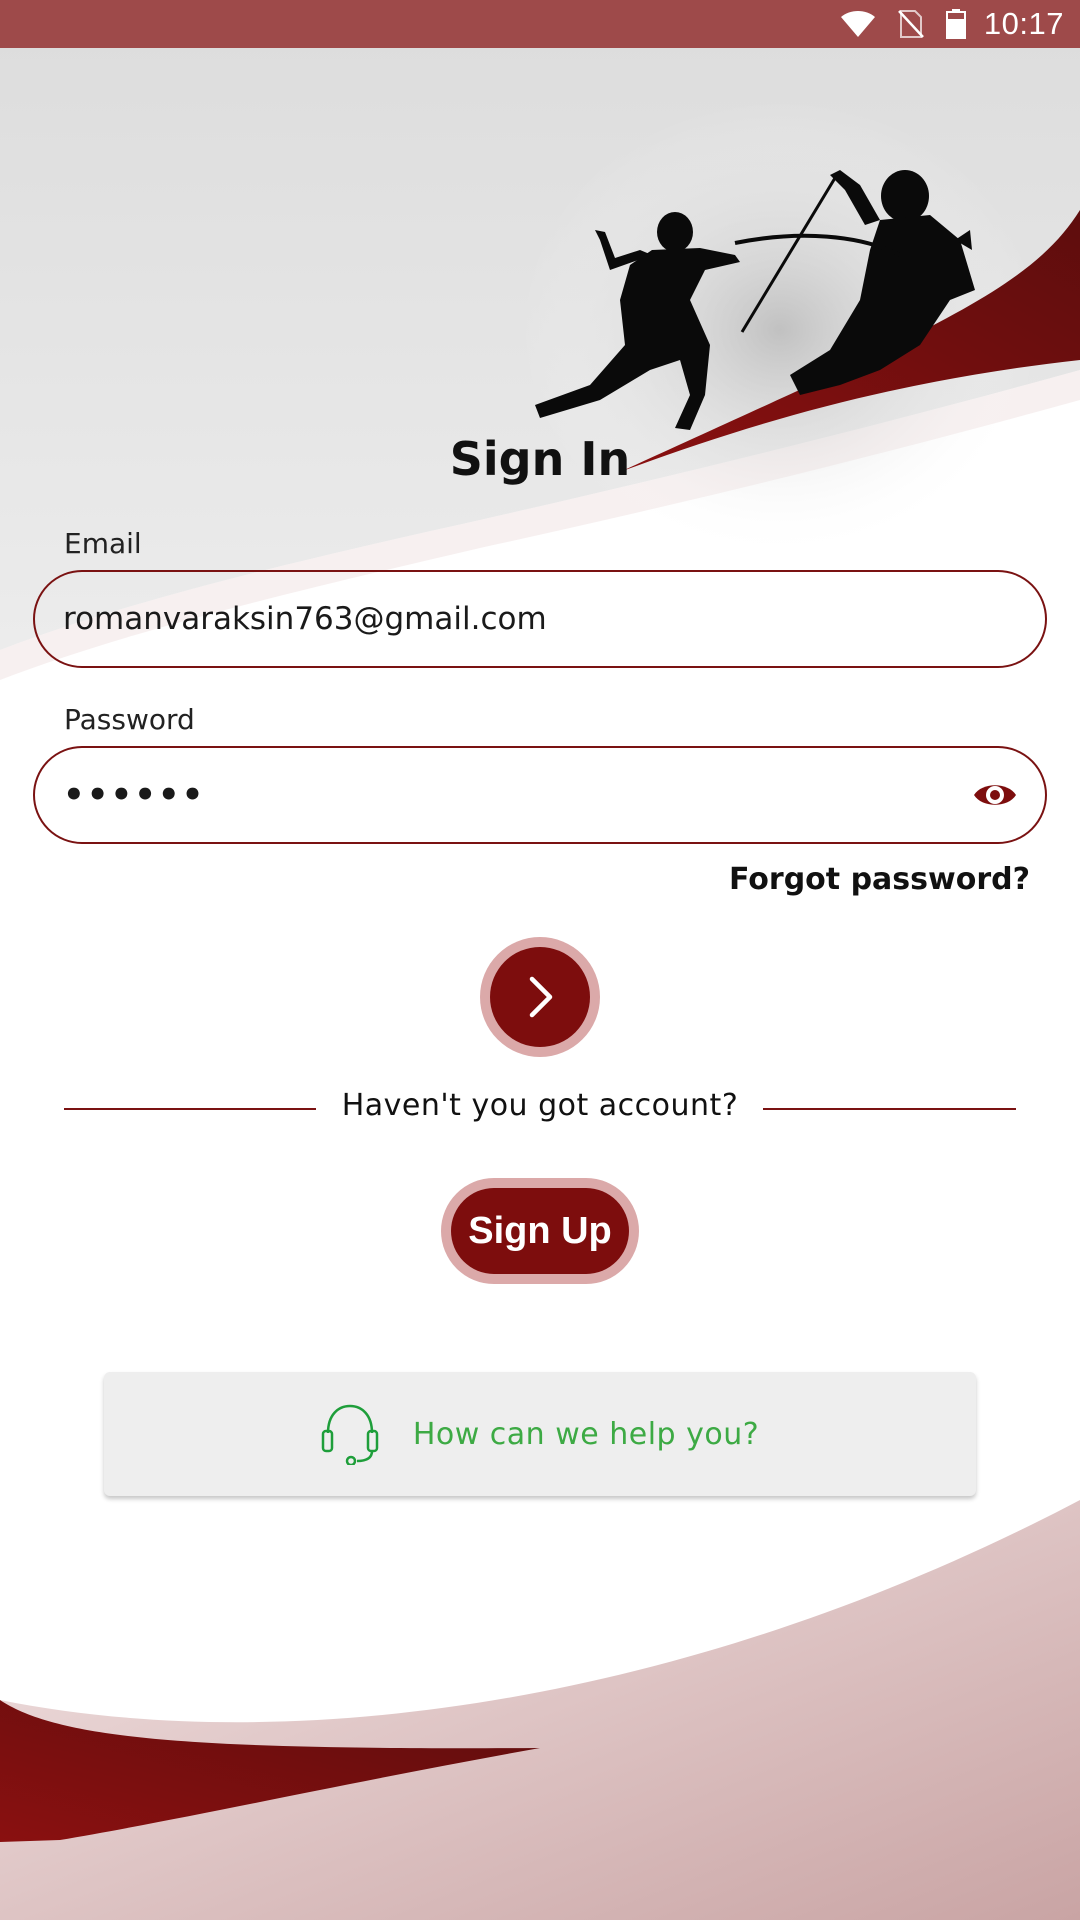 This screenshot has width=1080, height=1920. Describe the element at coordinates (305, 619) in the screenshot. I see `email-value: romanvaraksin763@gmail.com` at that location.